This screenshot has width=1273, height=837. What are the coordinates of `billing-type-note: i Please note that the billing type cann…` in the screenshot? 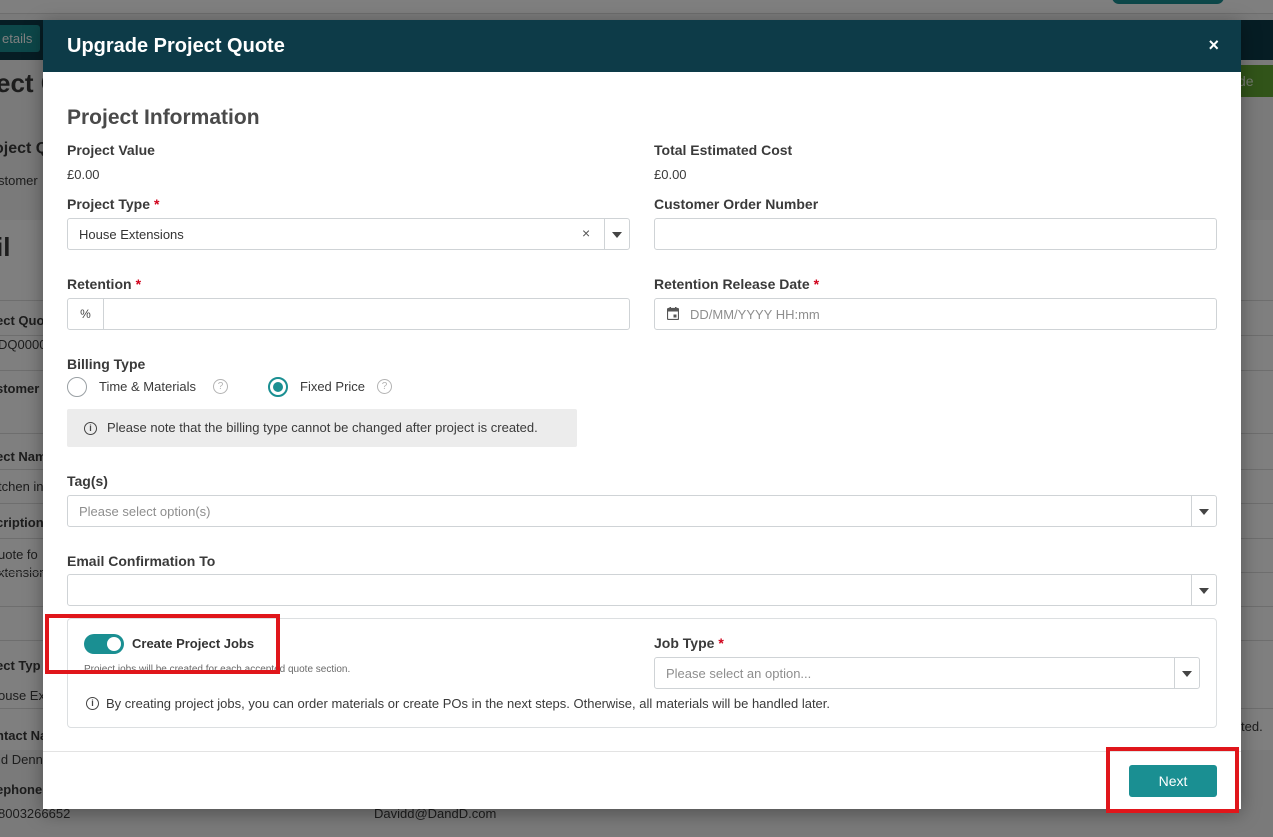 It's located at (322, 428).